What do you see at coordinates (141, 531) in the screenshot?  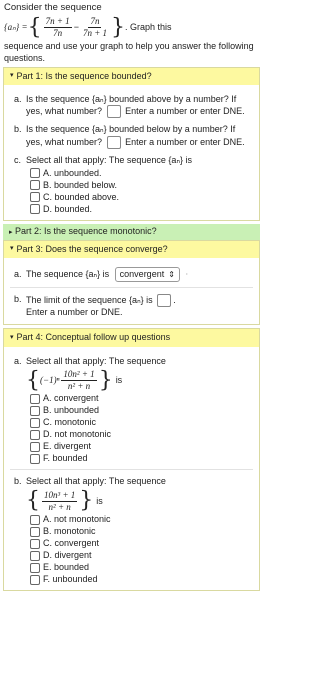 I see `option-item: B. monotonic` at bounding box center [141, 531].